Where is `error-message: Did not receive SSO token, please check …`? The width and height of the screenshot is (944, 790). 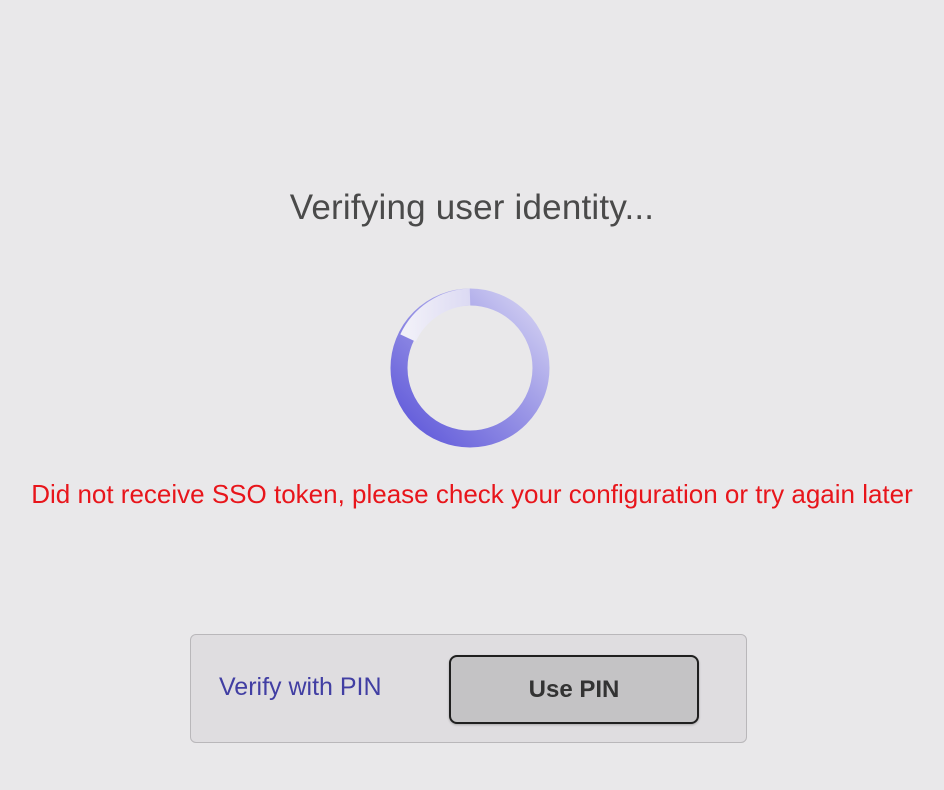 error-message: Did not receive SSO token, please check … is located at coordinates (472, 494).